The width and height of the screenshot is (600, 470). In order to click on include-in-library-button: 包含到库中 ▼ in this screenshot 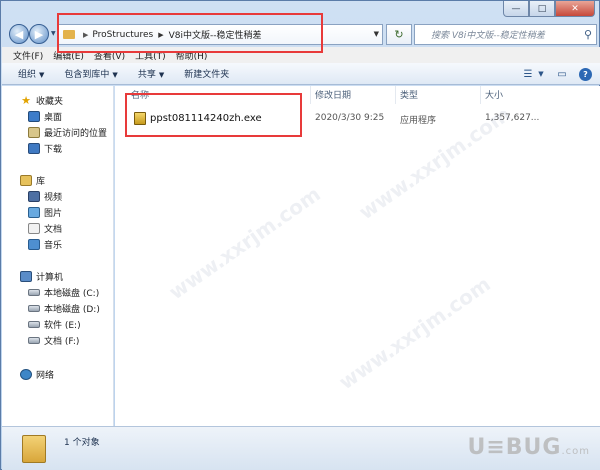, I will do `click(90, 73)`.